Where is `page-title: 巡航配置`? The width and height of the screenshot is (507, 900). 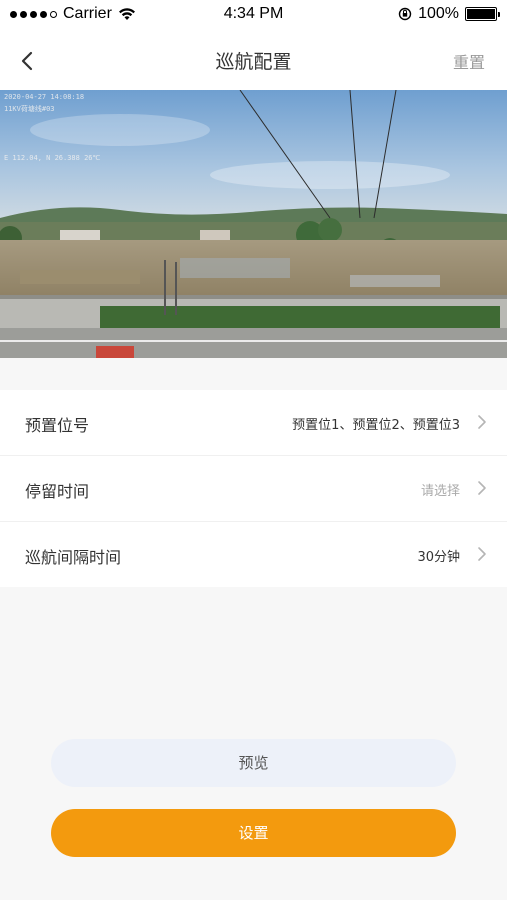 page-title: 巡航配置 is located at coordinates (253, 62).